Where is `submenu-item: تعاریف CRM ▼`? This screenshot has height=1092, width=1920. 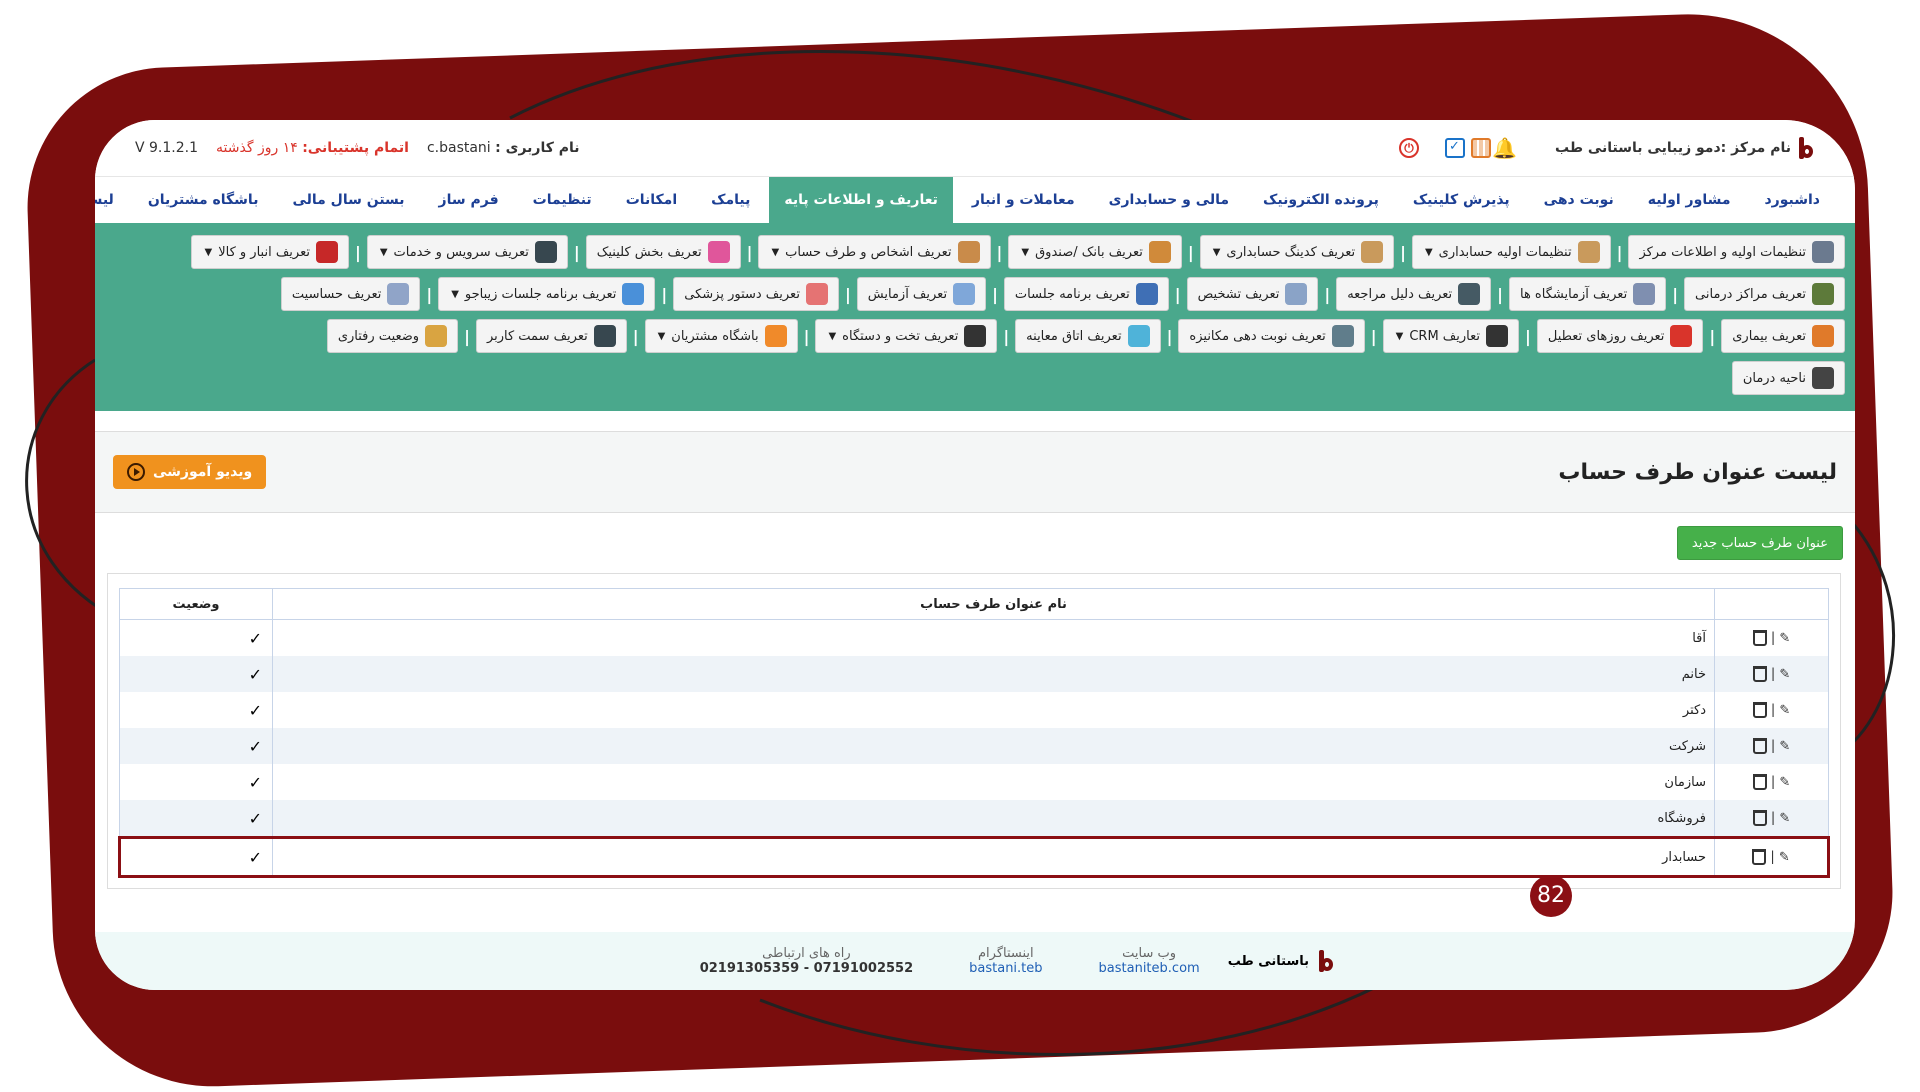 submenu-item: تعاریف CRM ▼ is located at coordinates (1450, 336).